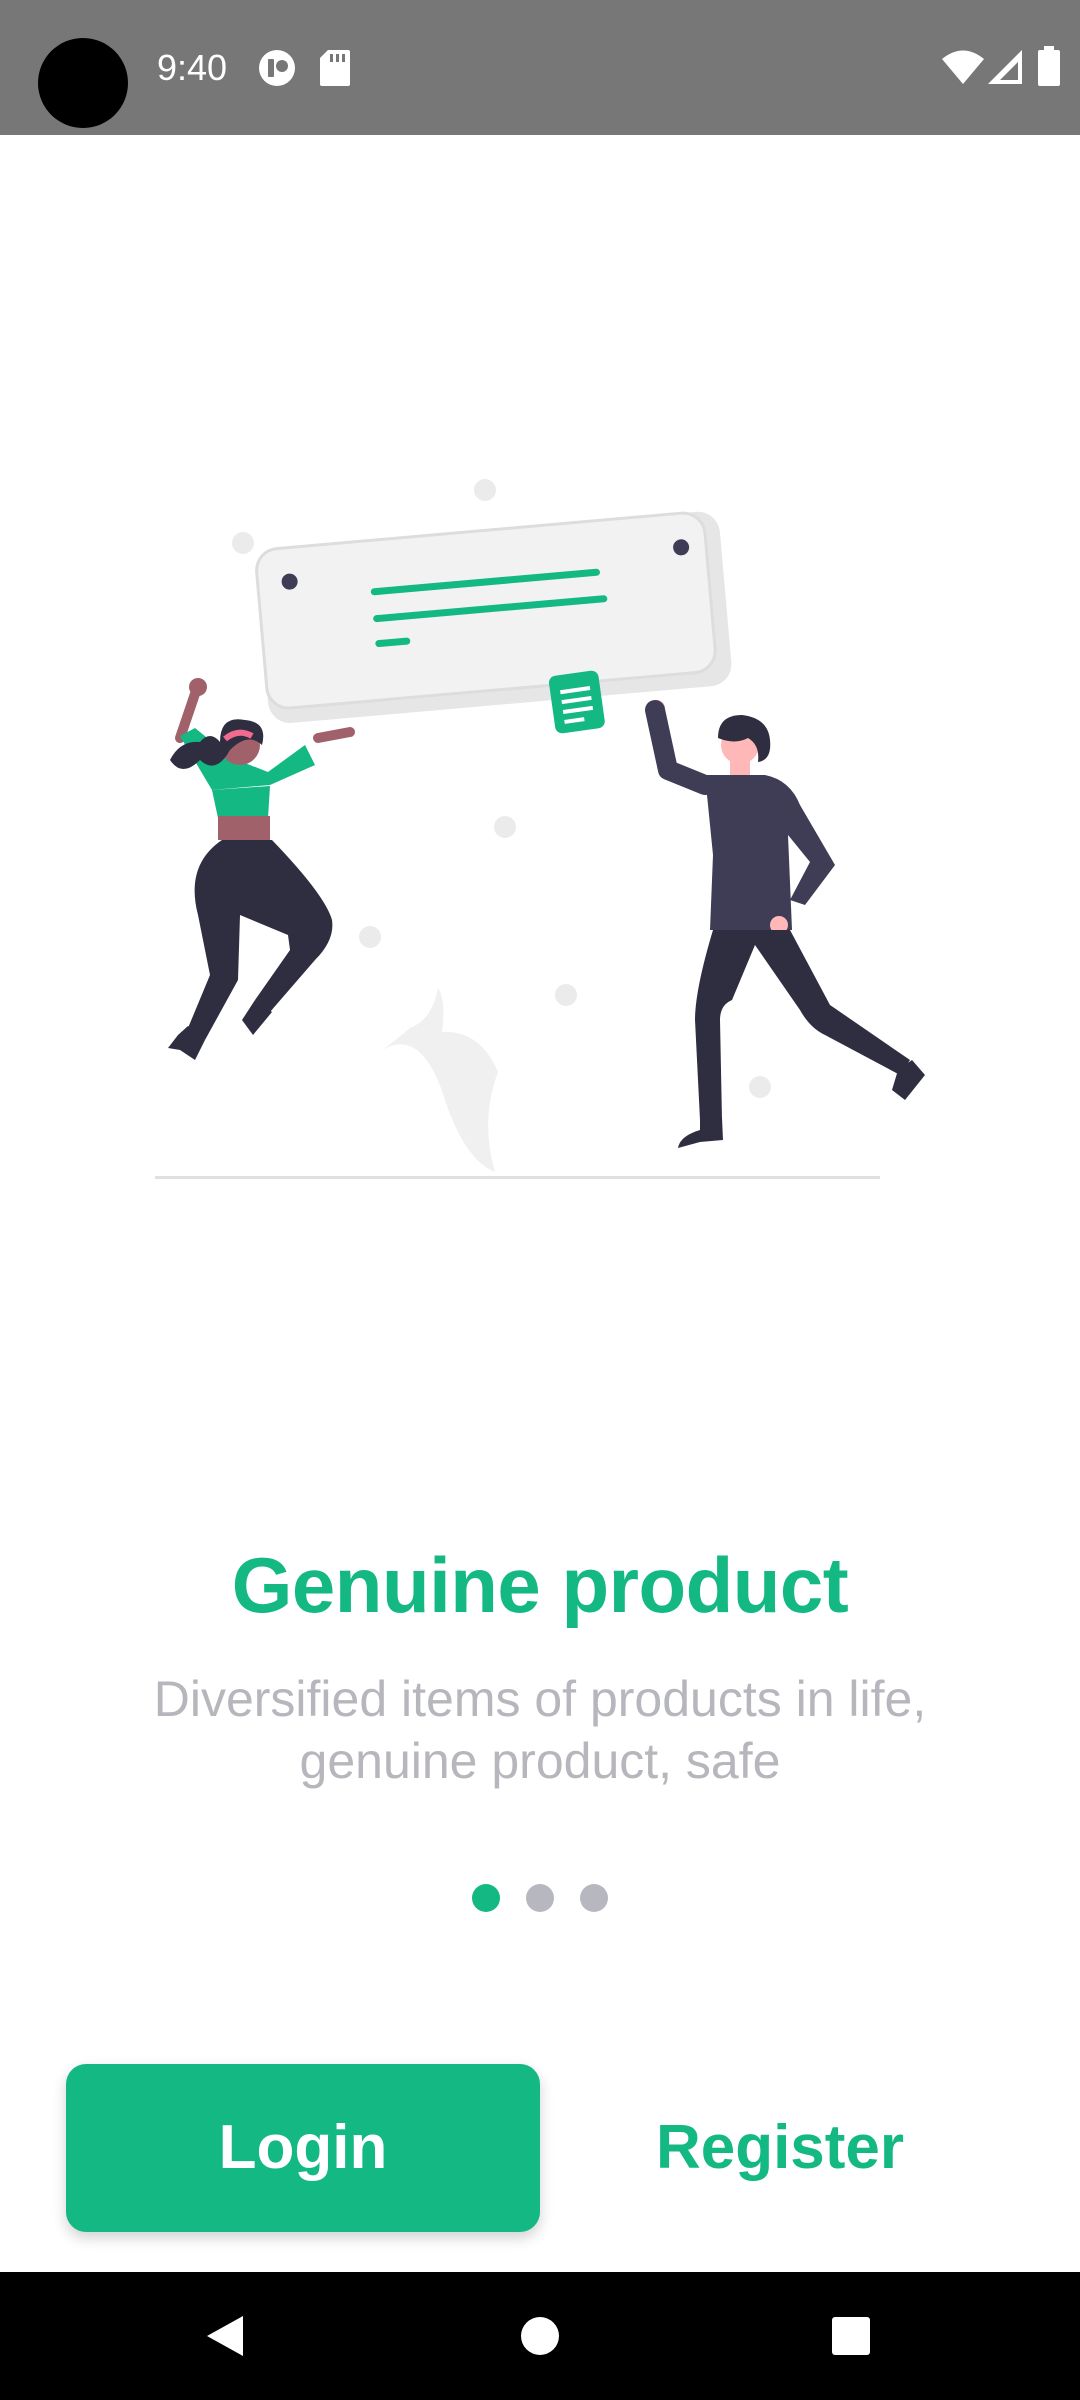 The width and height of the screenshot is (1080, 2400). Describe the element at coordinates (1049, 66) in the screenshot. I see `battery-icon` at that location.